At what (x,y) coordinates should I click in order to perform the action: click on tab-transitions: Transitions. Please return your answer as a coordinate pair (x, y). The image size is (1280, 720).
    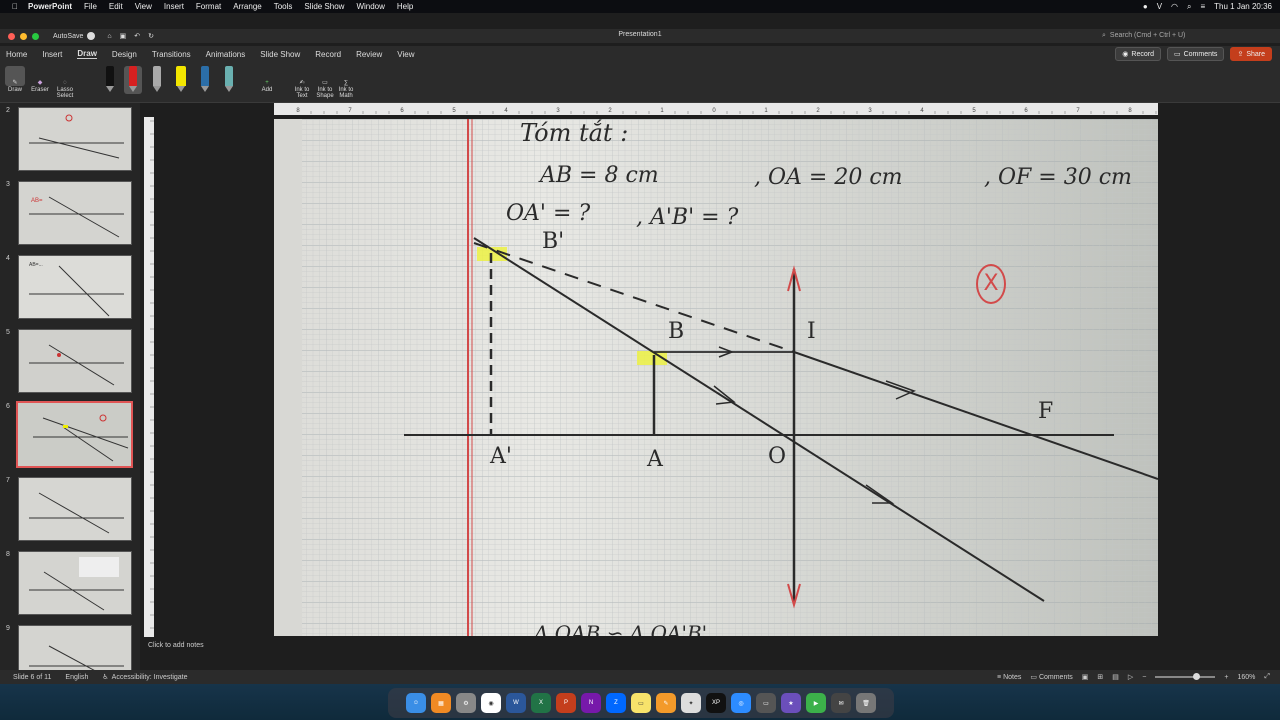
    Looking at the image, I should click on (171, 54).